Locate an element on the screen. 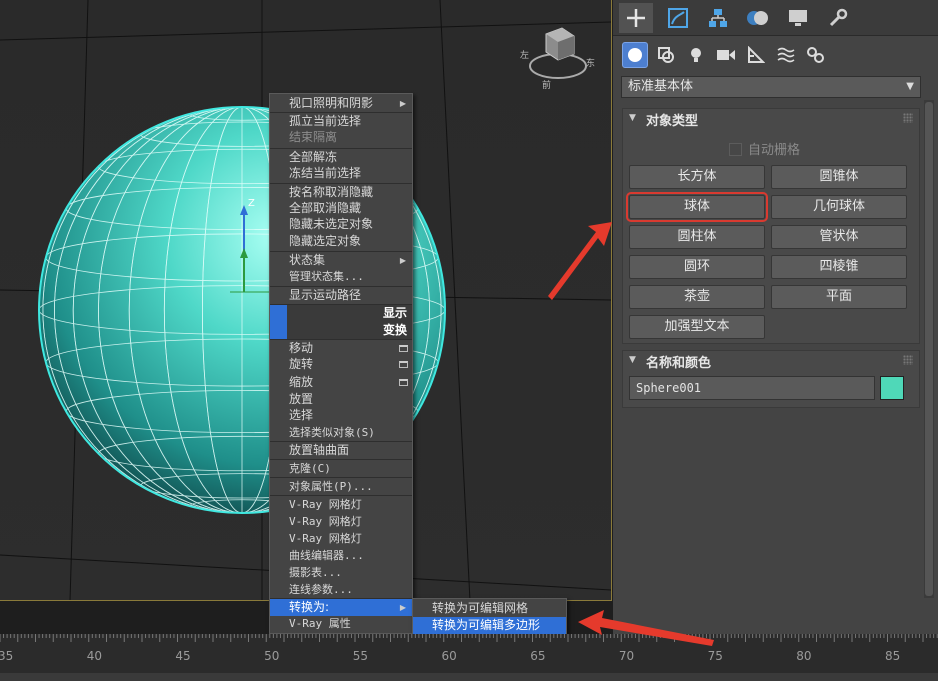 The width and height of the screenshot is (938, 681). menu-item-label: 孤立当前选择 is located at coordinates (325, 121).